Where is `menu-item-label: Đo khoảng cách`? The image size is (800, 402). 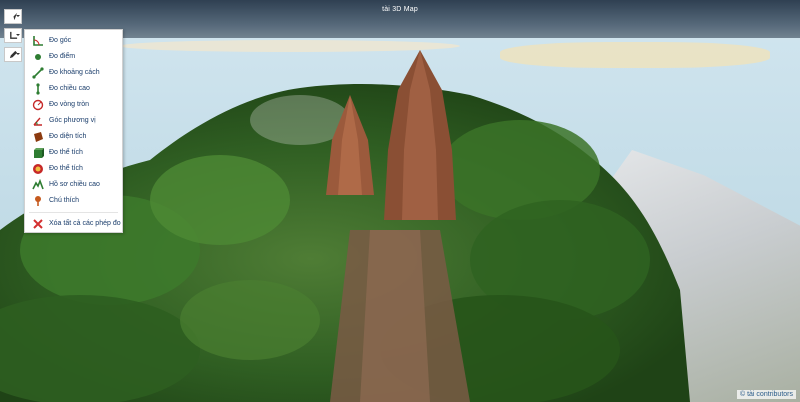
menu-item-label: Đo khoảng cách is located at coordinates (74, 72).